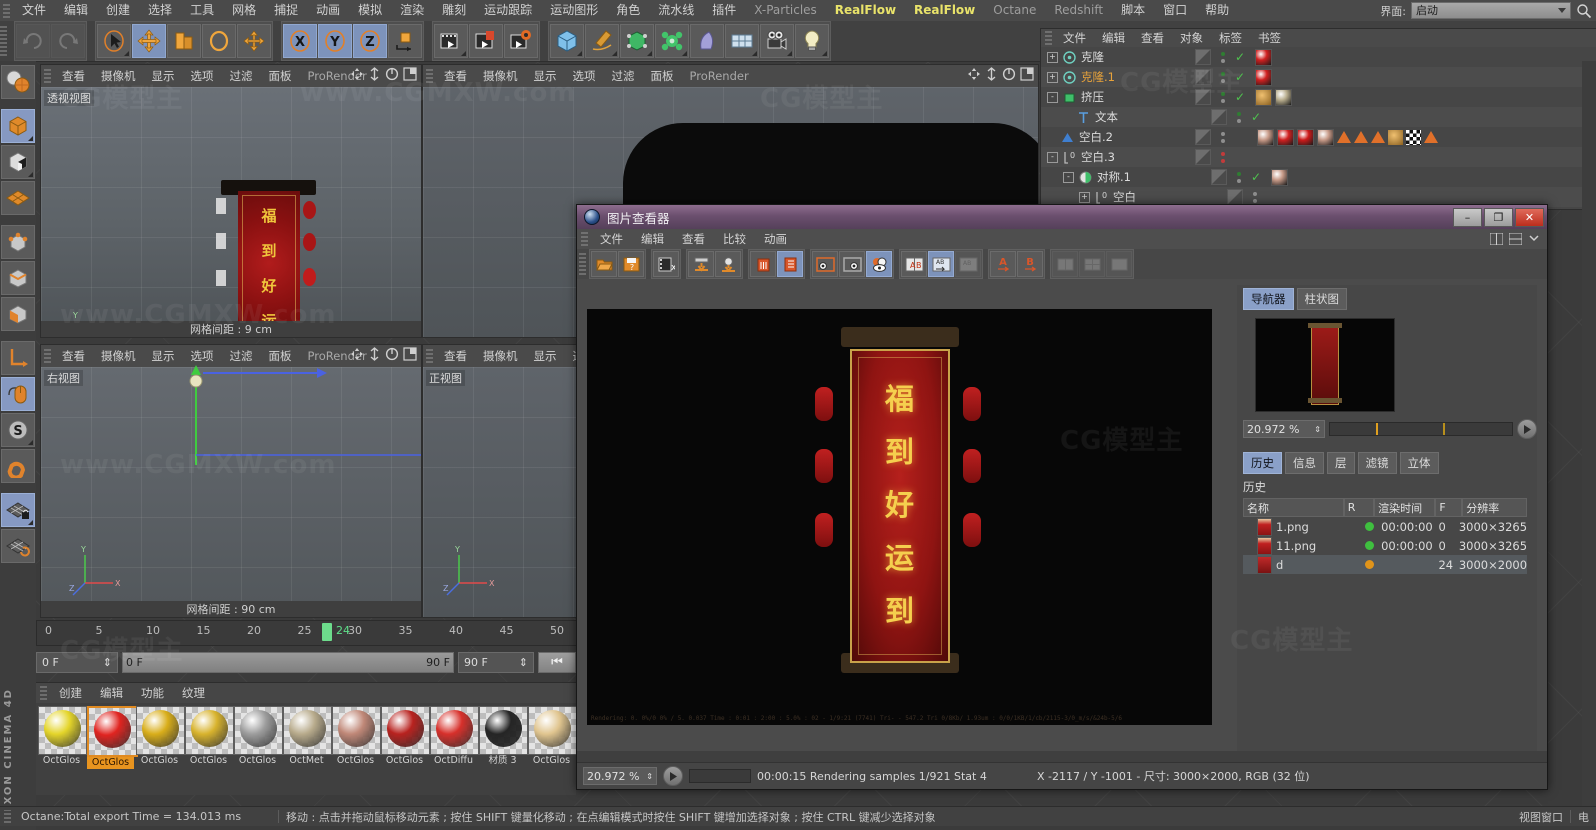 Image resolution: width=1596 pixels, height=830 pixels. Describe the element at coordinates (18, 430) in the screenshot. I see `tool-soft-selection: S` at that location.